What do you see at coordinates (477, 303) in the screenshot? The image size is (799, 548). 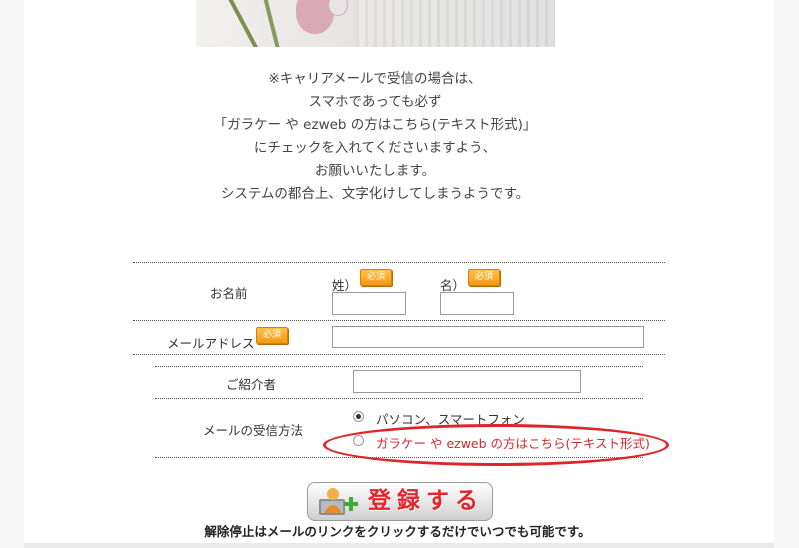 I see `first-name-field` at bounding box center [477, 303].